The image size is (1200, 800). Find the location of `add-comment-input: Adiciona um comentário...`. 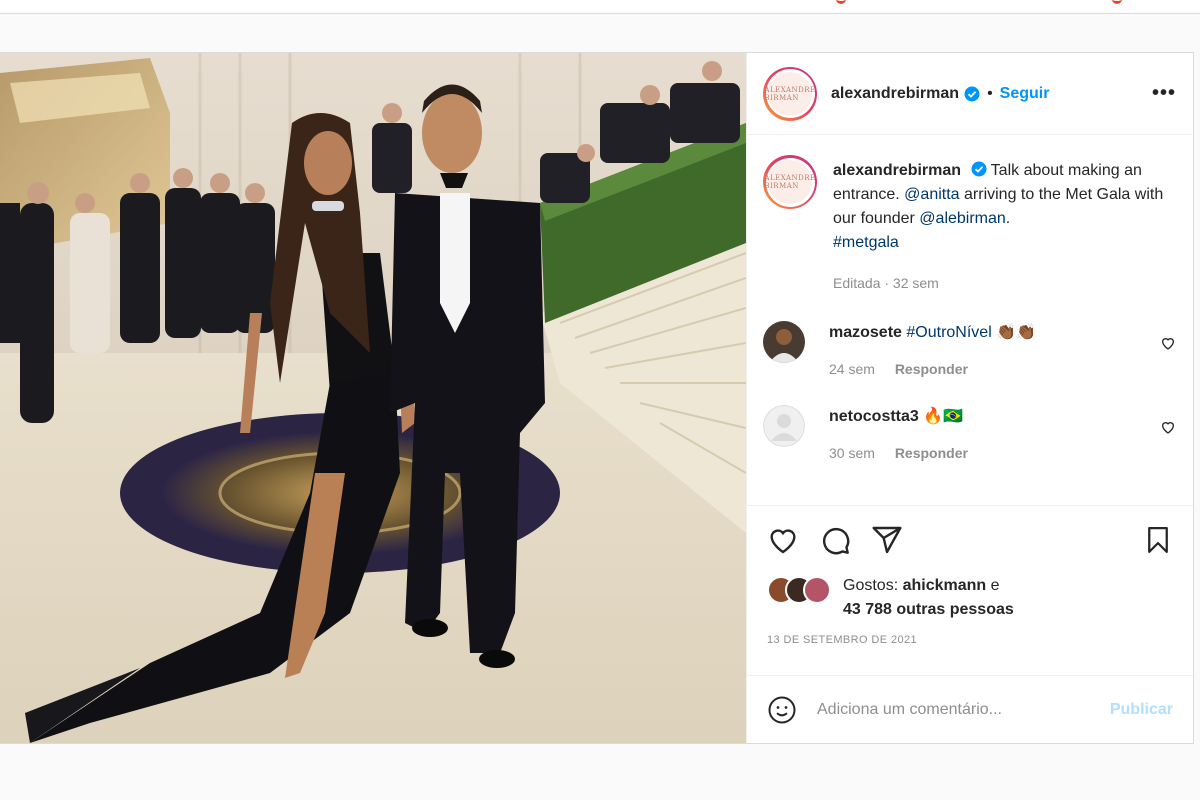

add-comment-input: Adiciona um comentário... is located at coordinates (963, 710).